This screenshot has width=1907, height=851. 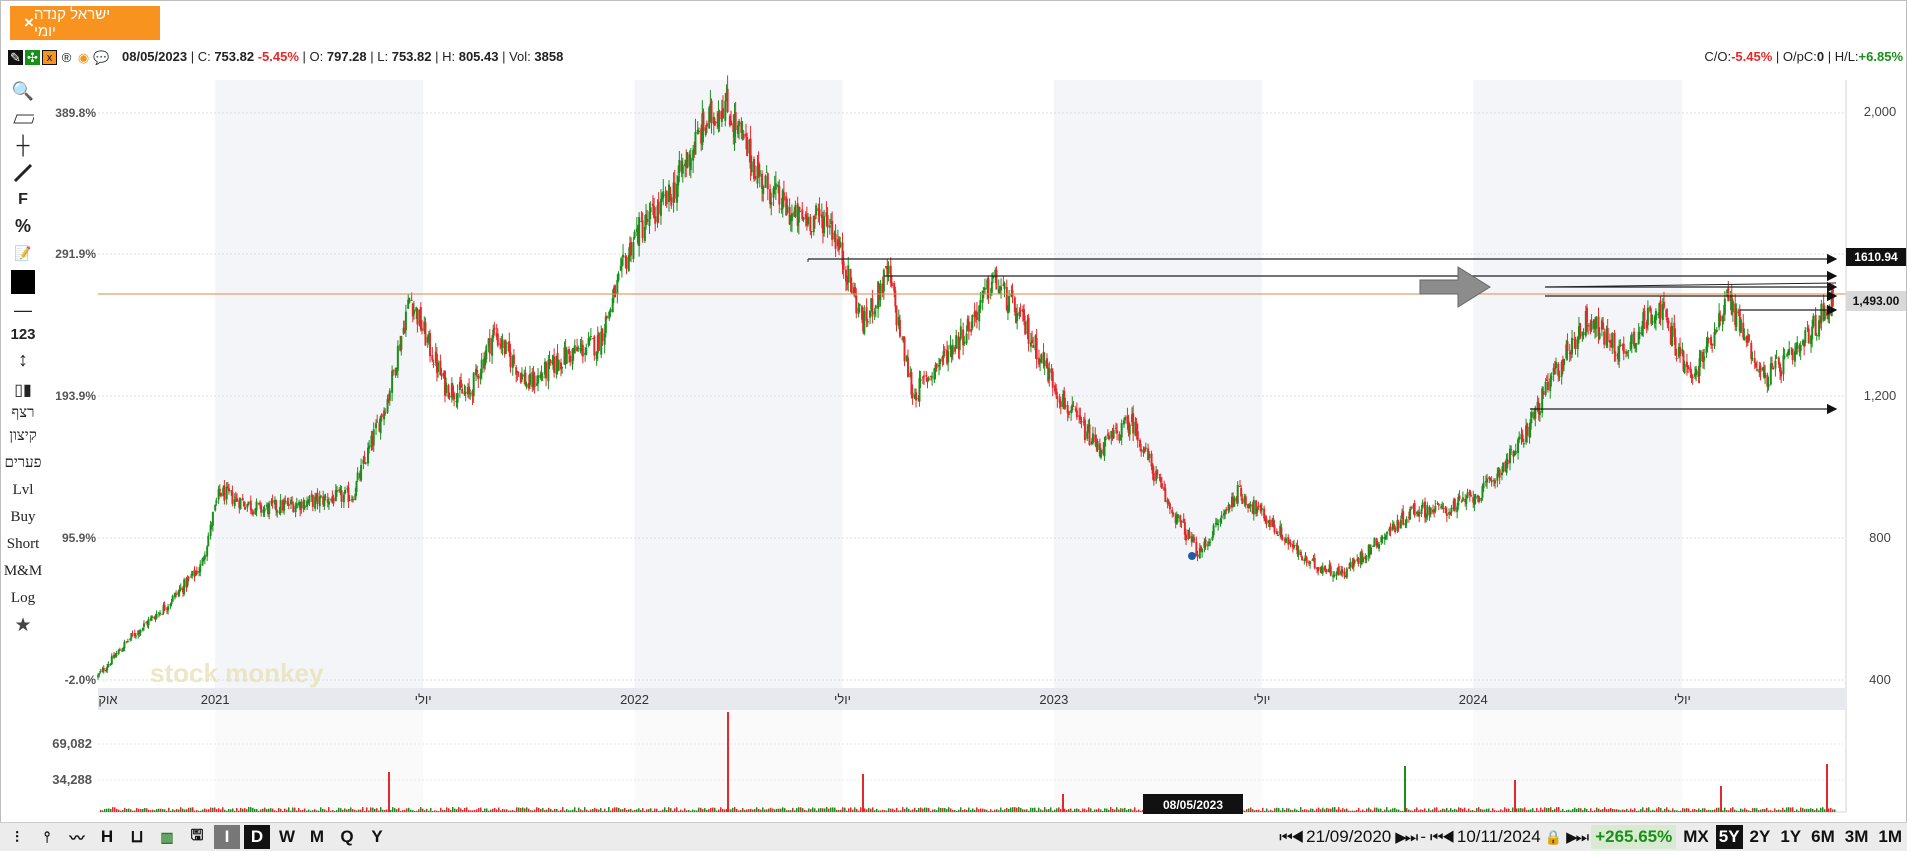 What do you see at coordinates (1577, 837) in the screenshot?
I see `end-next-icon: ▶⏭` at bounding box center [1577, 837].